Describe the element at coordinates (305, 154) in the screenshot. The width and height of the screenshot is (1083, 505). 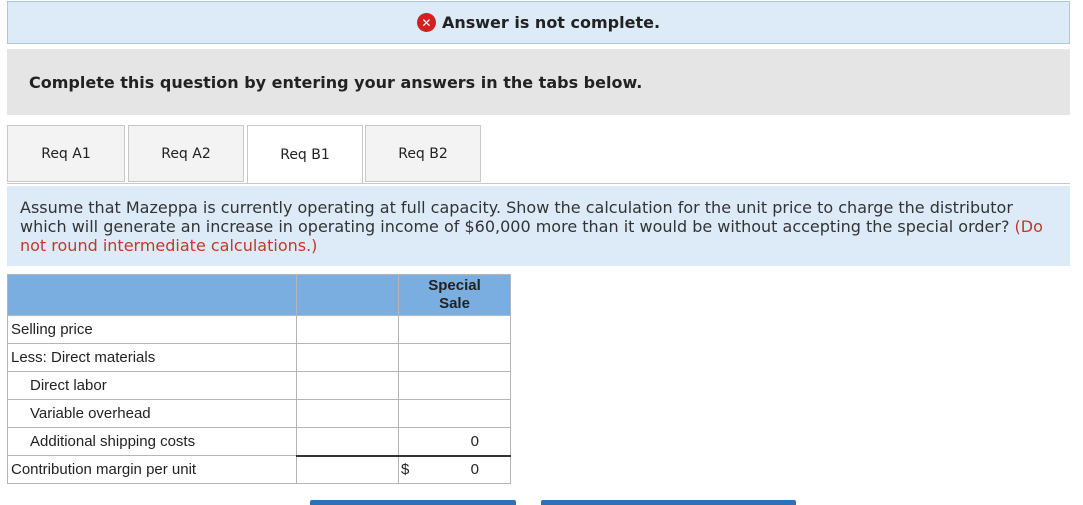
I see `tab-req-b1: Req B1` at that location.